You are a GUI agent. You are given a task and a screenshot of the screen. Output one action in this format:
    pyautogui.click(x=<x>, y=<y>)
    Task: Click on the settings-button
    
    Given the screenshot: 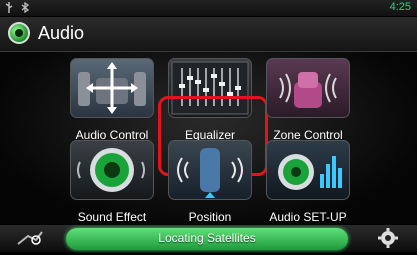 What is the action you would take?
    pyautogui.click(x=388, y=238)
    